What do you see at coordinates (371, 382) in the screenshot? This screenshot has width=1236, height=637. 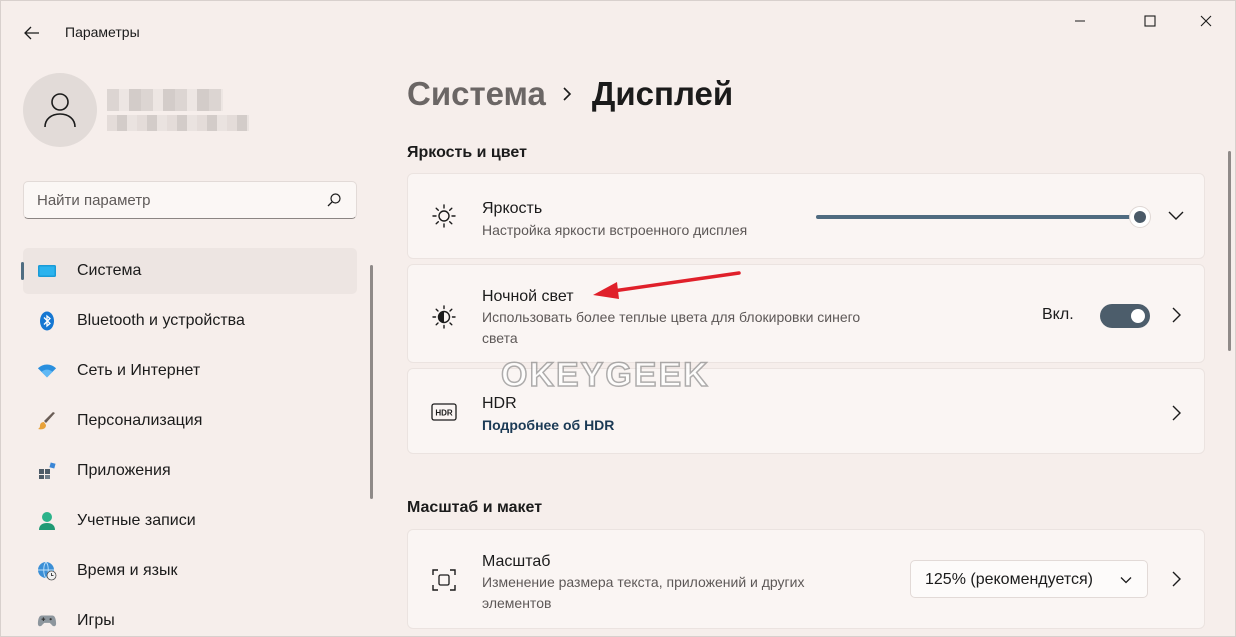 I see `sidebar-scrollbar` at bounding box center [371, 382].